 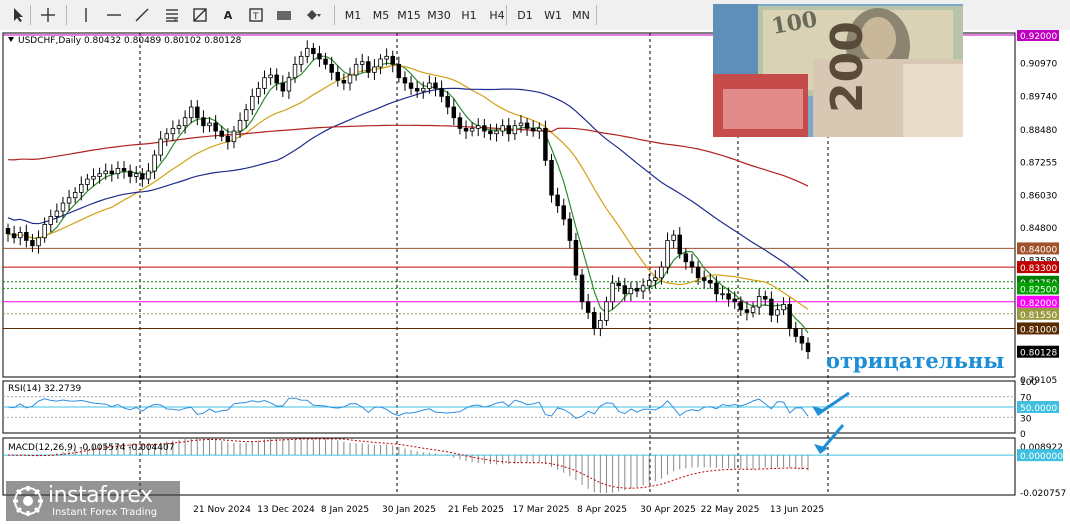 I want to click on annotation-text: отрицательны, so click(x=915, y=360).